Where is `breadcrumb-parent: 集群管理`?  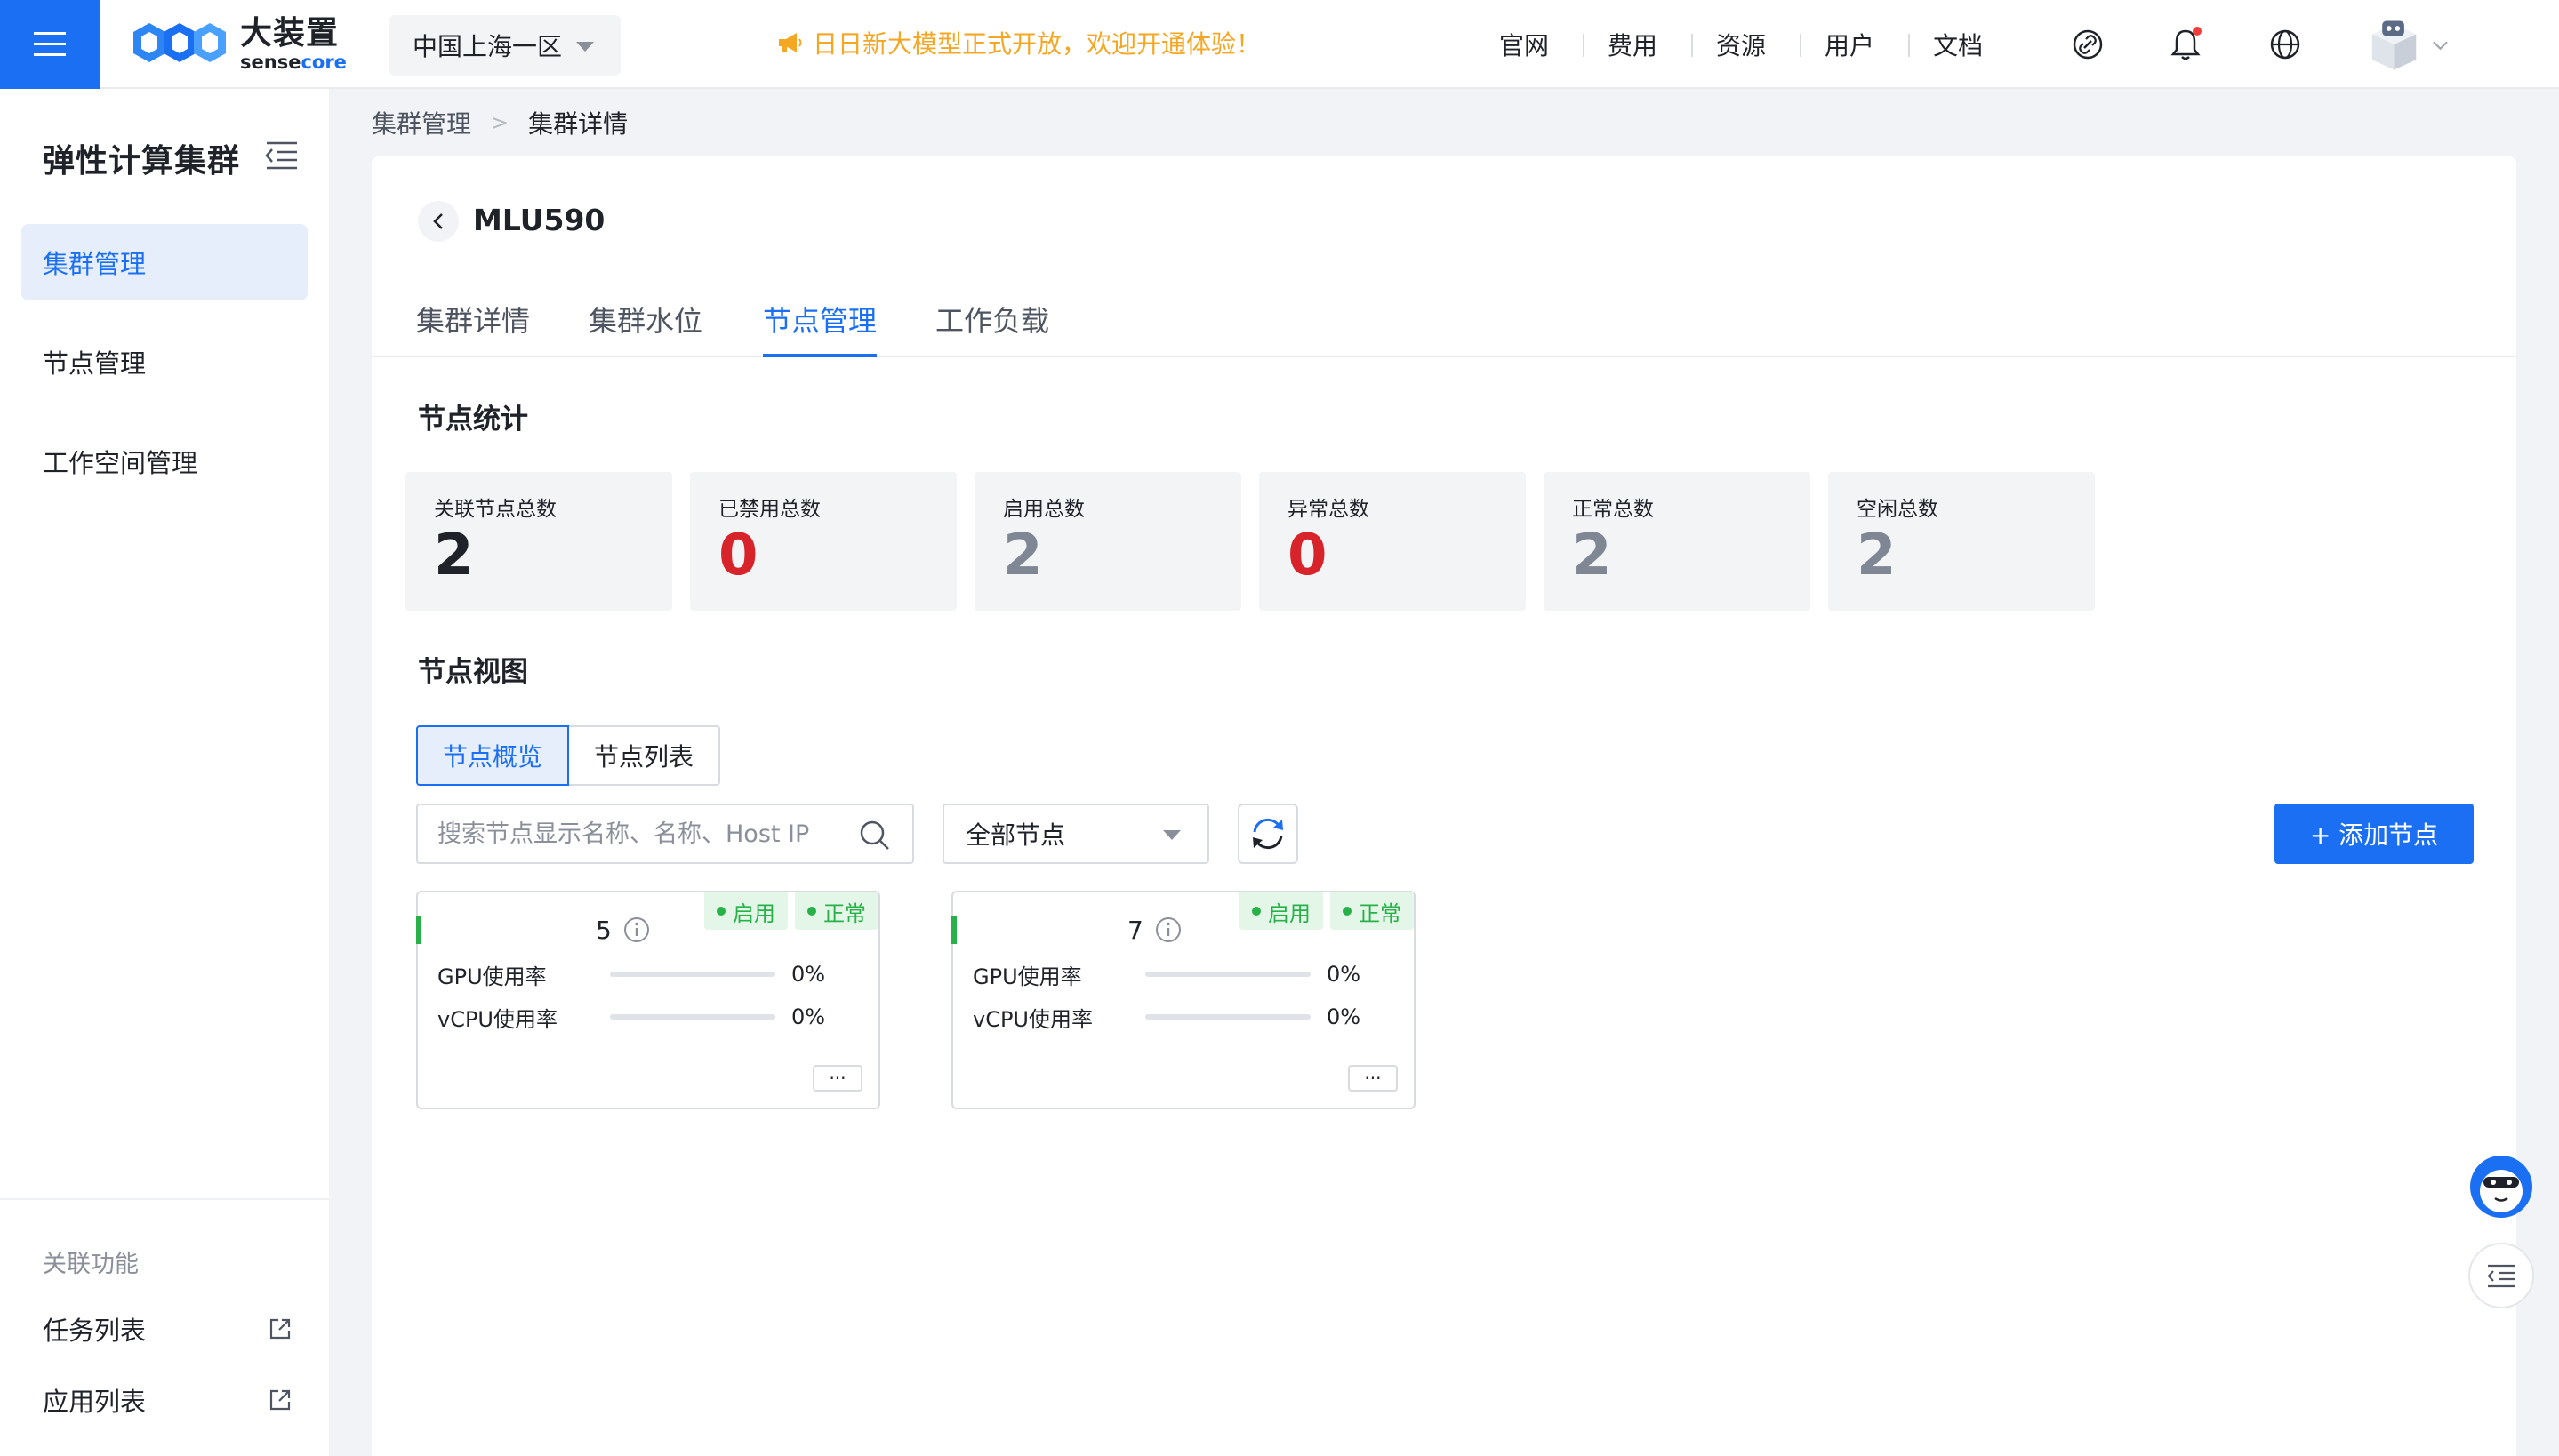
breadcrumb-parent: 集群管理 is located at coordinates (421, 122).